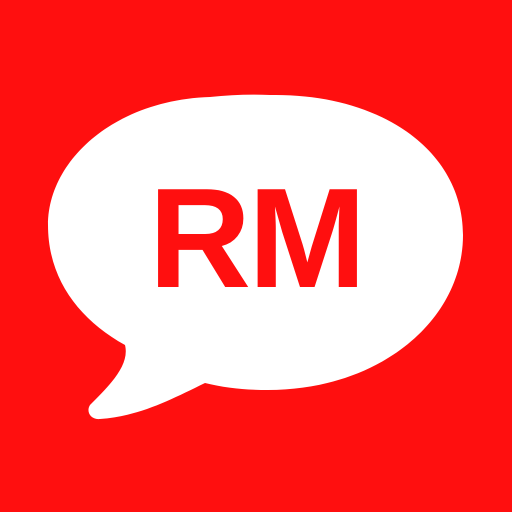 This screenshot has height=512, width=512. Describe the element at coordinates (257, 238) in the screenshot. I see `logo-text: RM` at that location.